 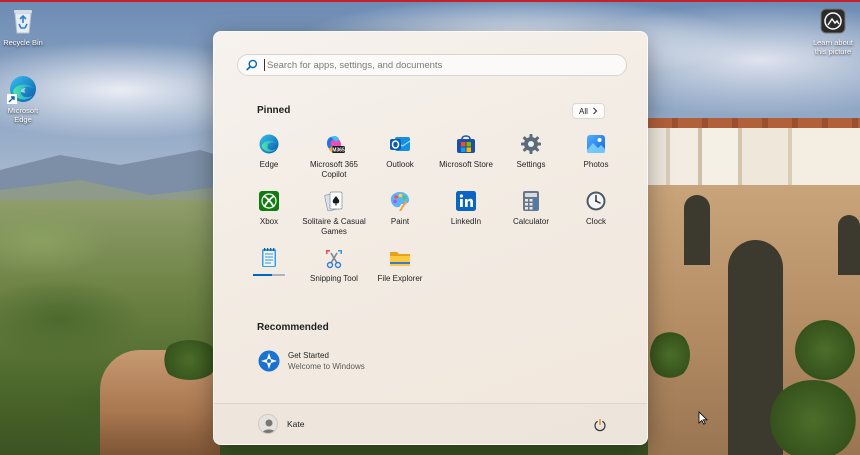 What do you see at coordinates (595, 221) in the screenshot?
I see `app-label: Clock` at bounding box center [595, 221].